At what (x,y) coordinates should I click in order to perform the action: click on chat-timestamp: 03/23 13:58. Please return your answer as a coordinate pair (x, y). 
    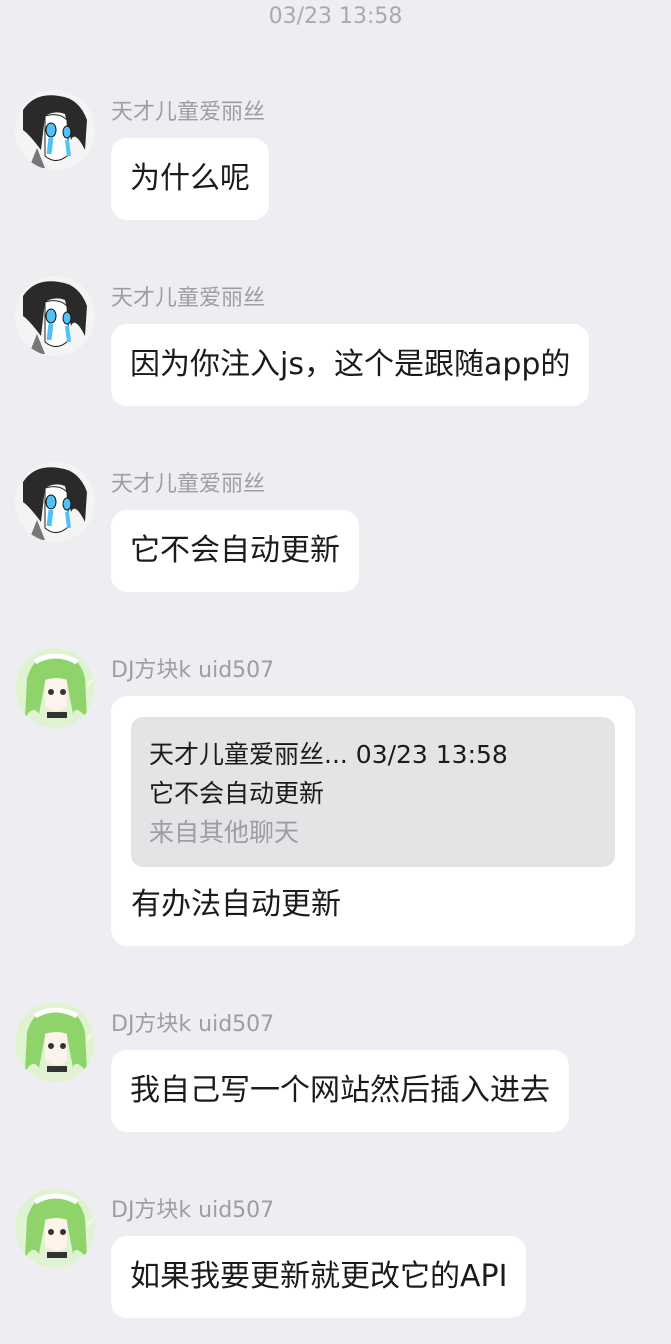
    Looking at the image, I should click on (335, 16).